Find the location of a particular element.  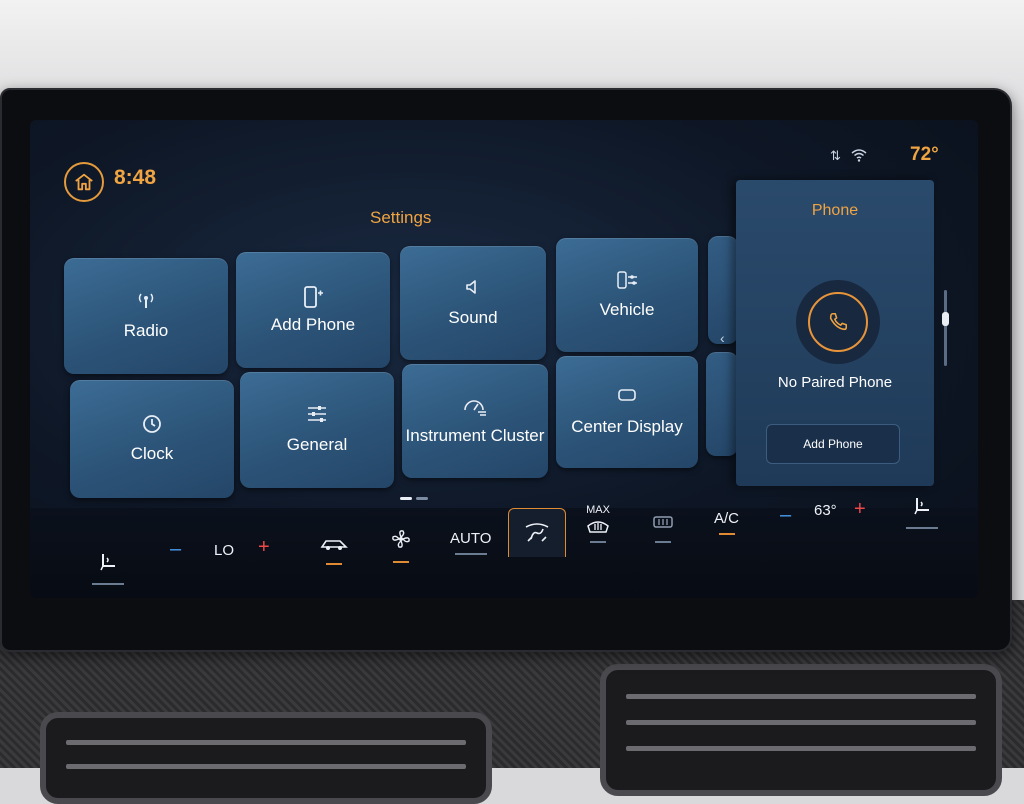

next-page-tile is located at coordinates (723, 290).